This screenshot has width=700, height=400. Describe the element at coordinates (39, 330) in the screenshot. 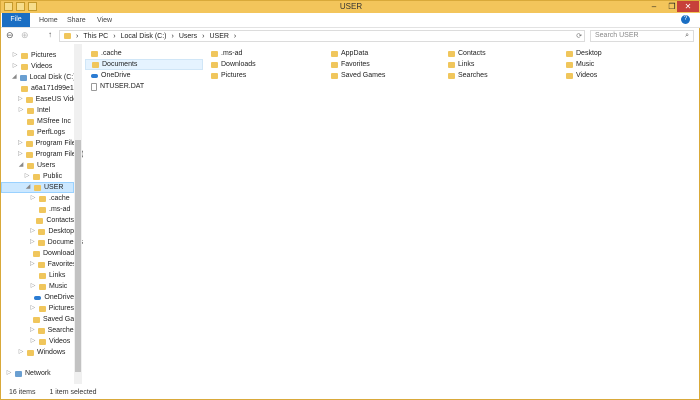

I see `tree-item: ▷ Searches` at that location.